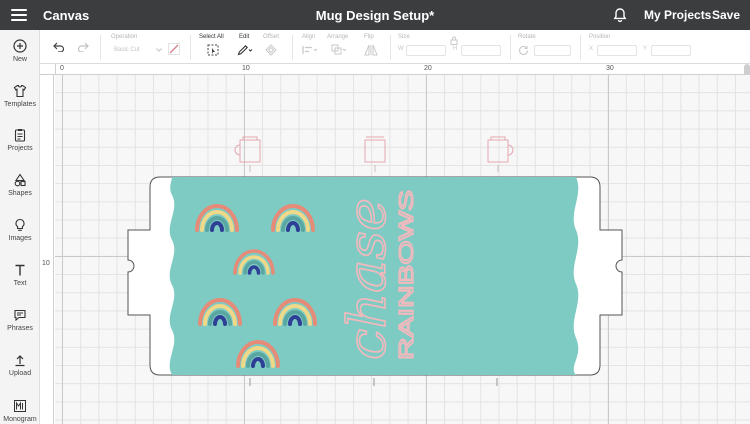 Image resolution: width=750 pixels, height=424 pixels. Describe the element at coordinates (159, 50) in the screenshot. I see `chevron-down-icon` at that location.